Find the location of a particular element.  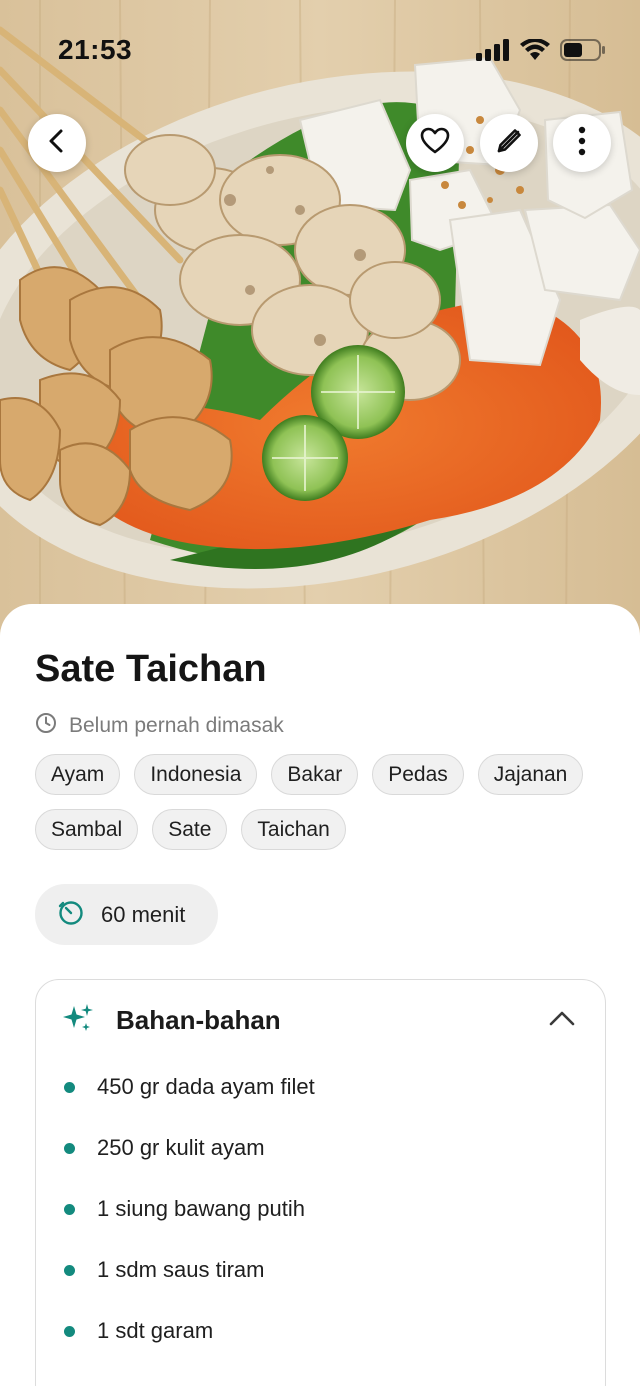

more-options-button is located at coordinates (582, 143).